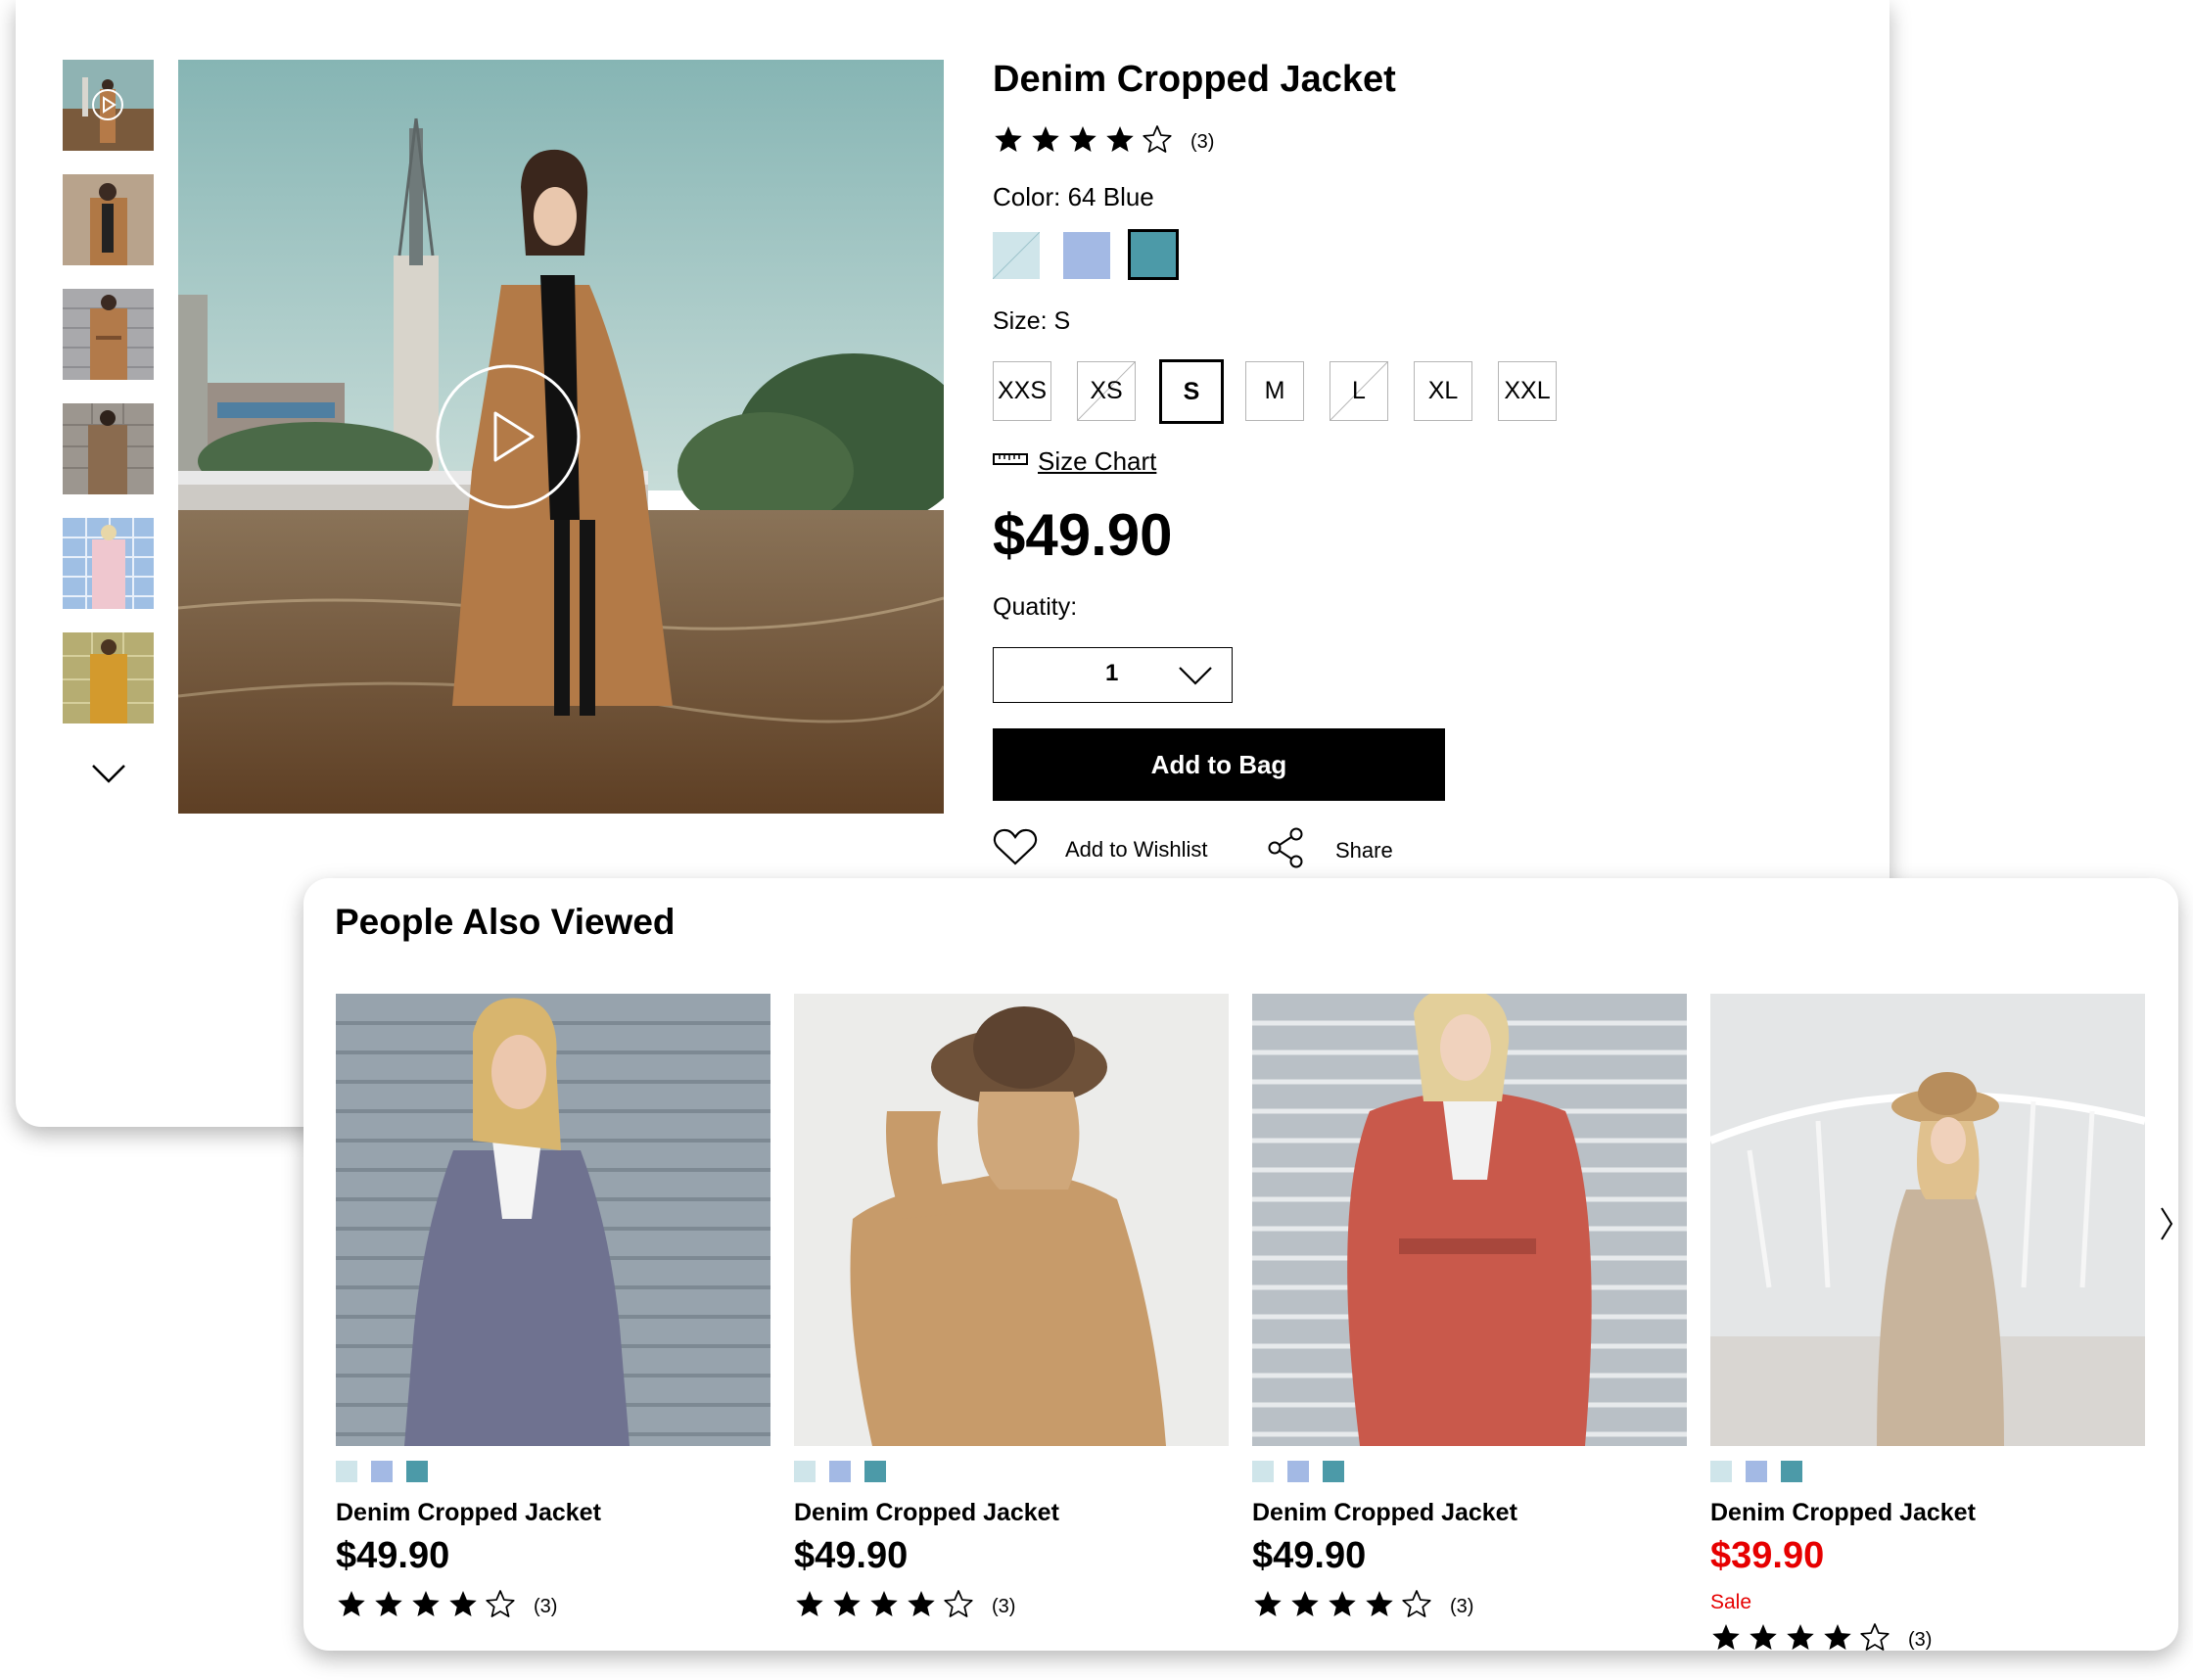 Image resolution: width=2193 pixels, height=1680 pixels. I want to click on color-swatch-light-blue, so click(1016, 255).